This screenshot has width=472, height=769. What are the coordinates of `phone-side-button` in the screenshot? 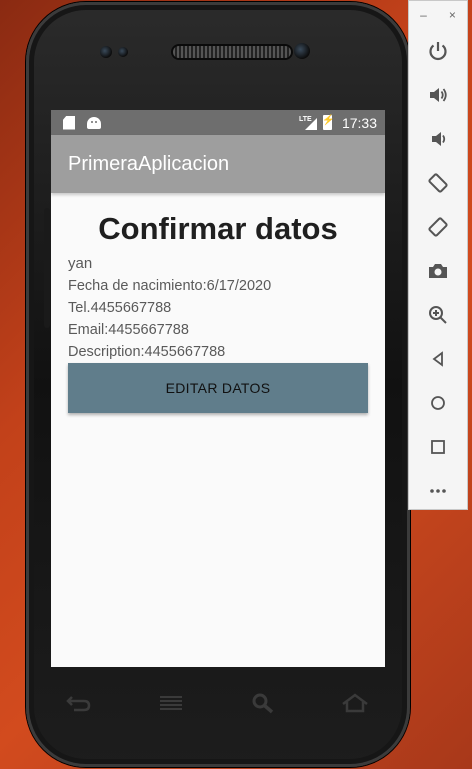 It's located at (47, 268).